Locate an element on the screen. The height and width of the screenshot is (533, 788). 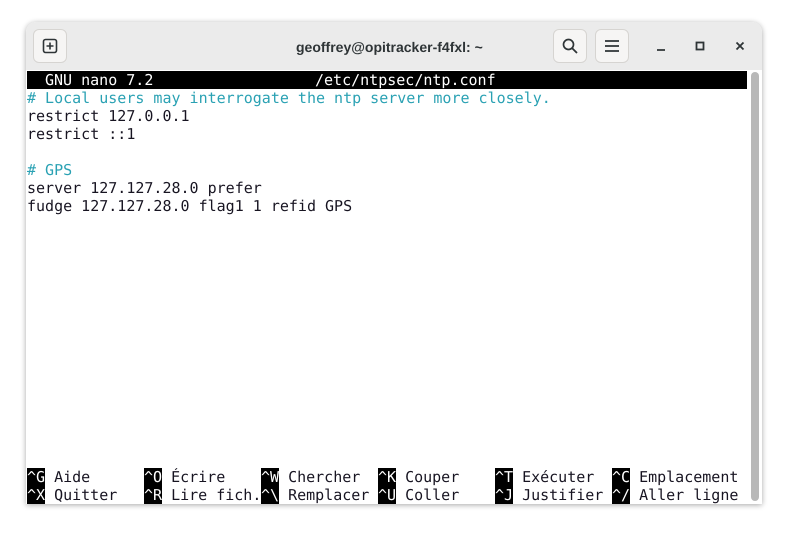
shortcut-key: ^T is located at coordinates (504, 477).